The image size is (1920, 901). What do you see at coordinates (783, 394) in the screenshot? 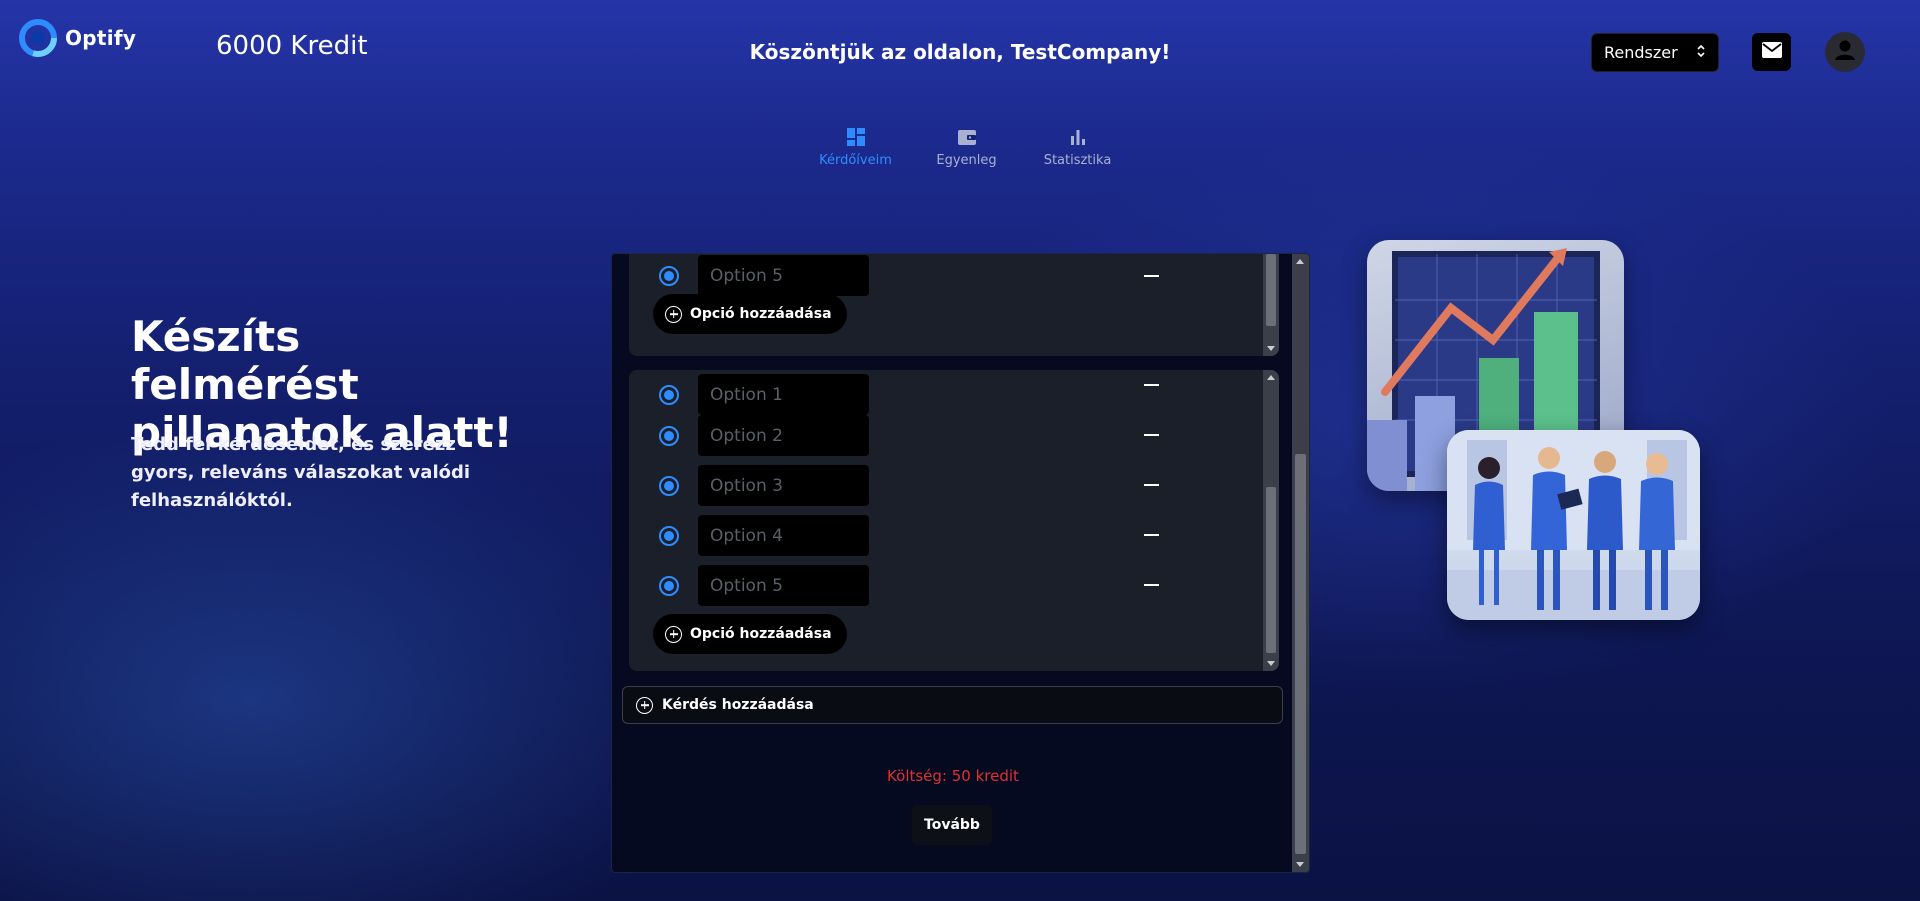
I see `option-input: Option 1` at bounding box center [783, 394].